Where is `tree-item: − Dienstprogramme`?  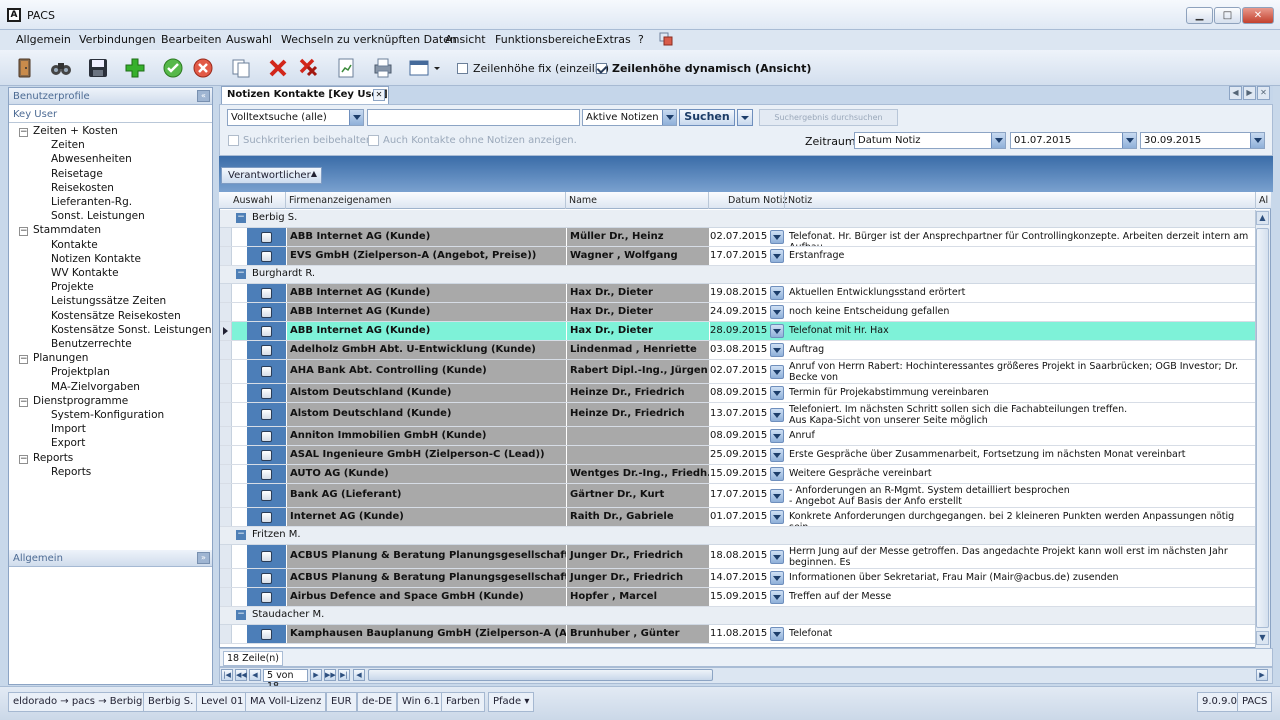
tree-item: − Dienstprogramme is located at coordinates (73, 401).